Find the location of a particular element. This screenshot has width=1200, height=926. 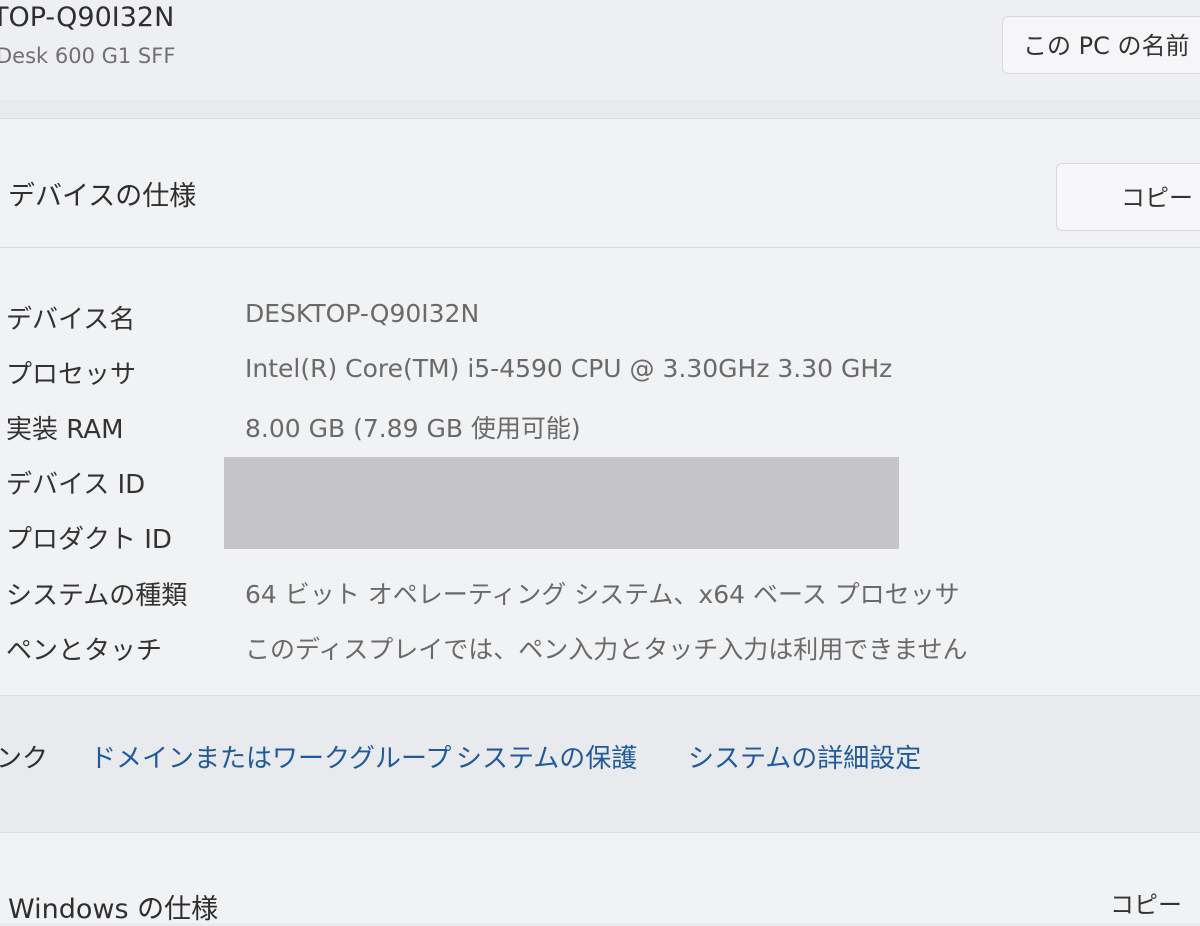

spec-row-ram: 実装 RAM 8.00 GB (7.89 GB 使用可能) is located at coordinates (600, 425).